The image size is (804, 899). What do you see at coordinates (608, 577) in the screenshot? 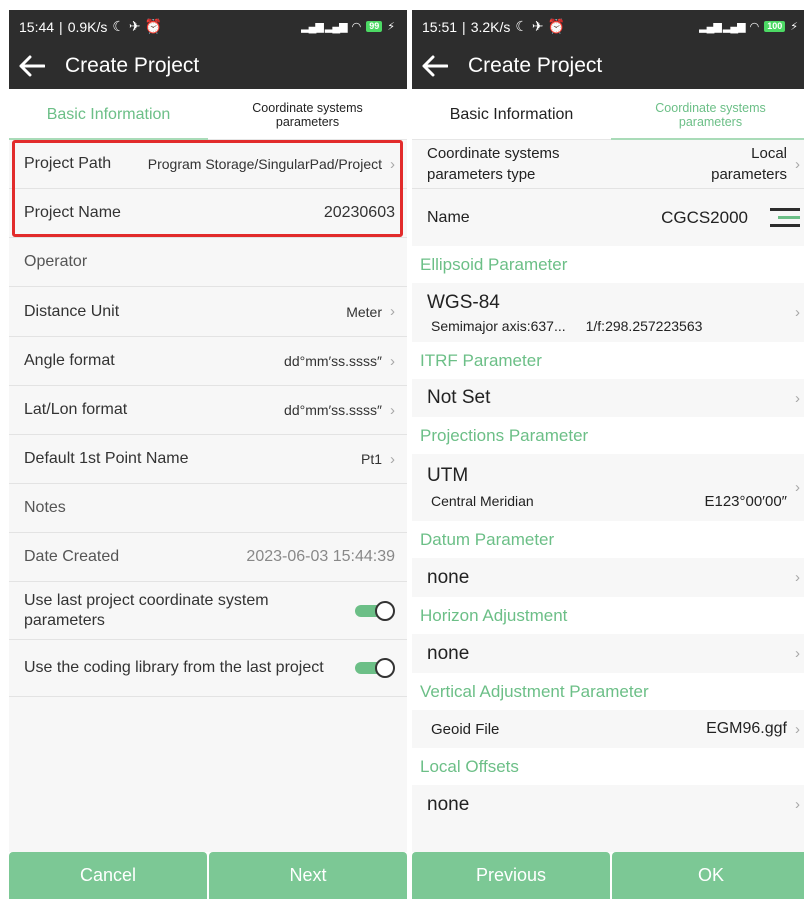
I see `datum-row: none ›` at bounding box center [608, 577].